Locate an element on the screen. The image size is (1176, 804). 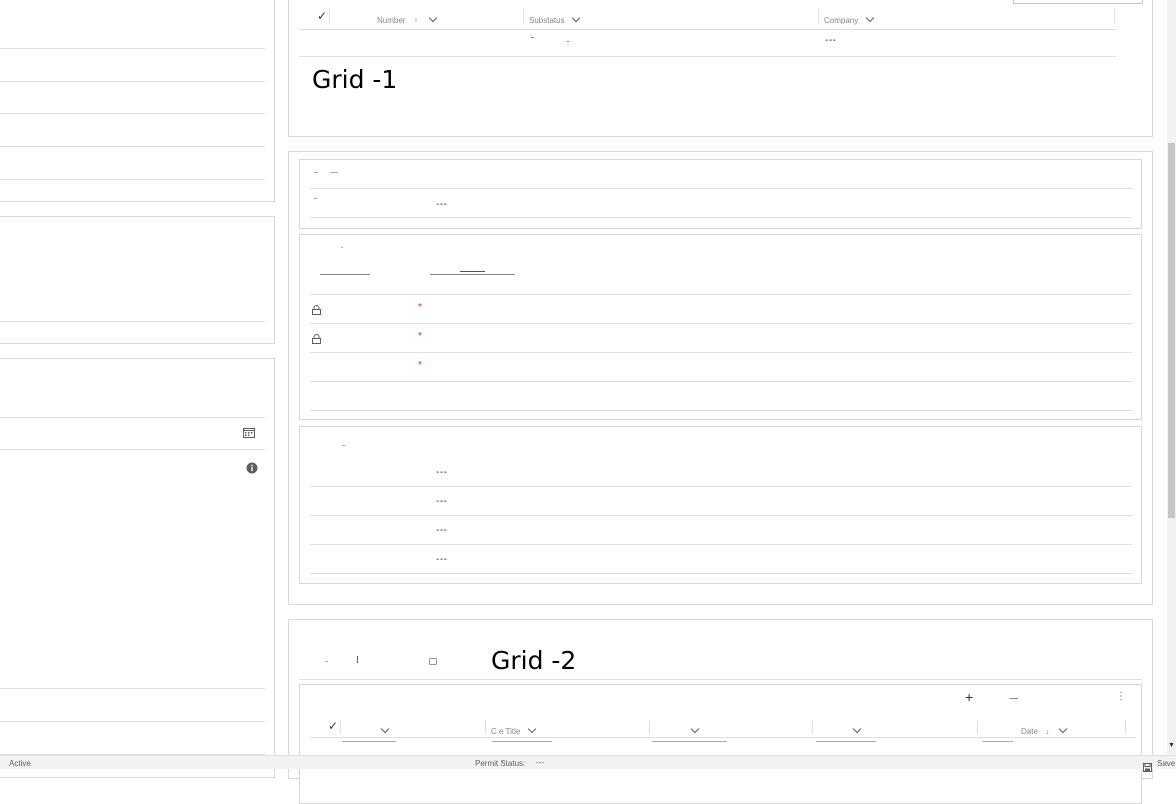
left-panel-bottom is located at coordinates (137, 568).